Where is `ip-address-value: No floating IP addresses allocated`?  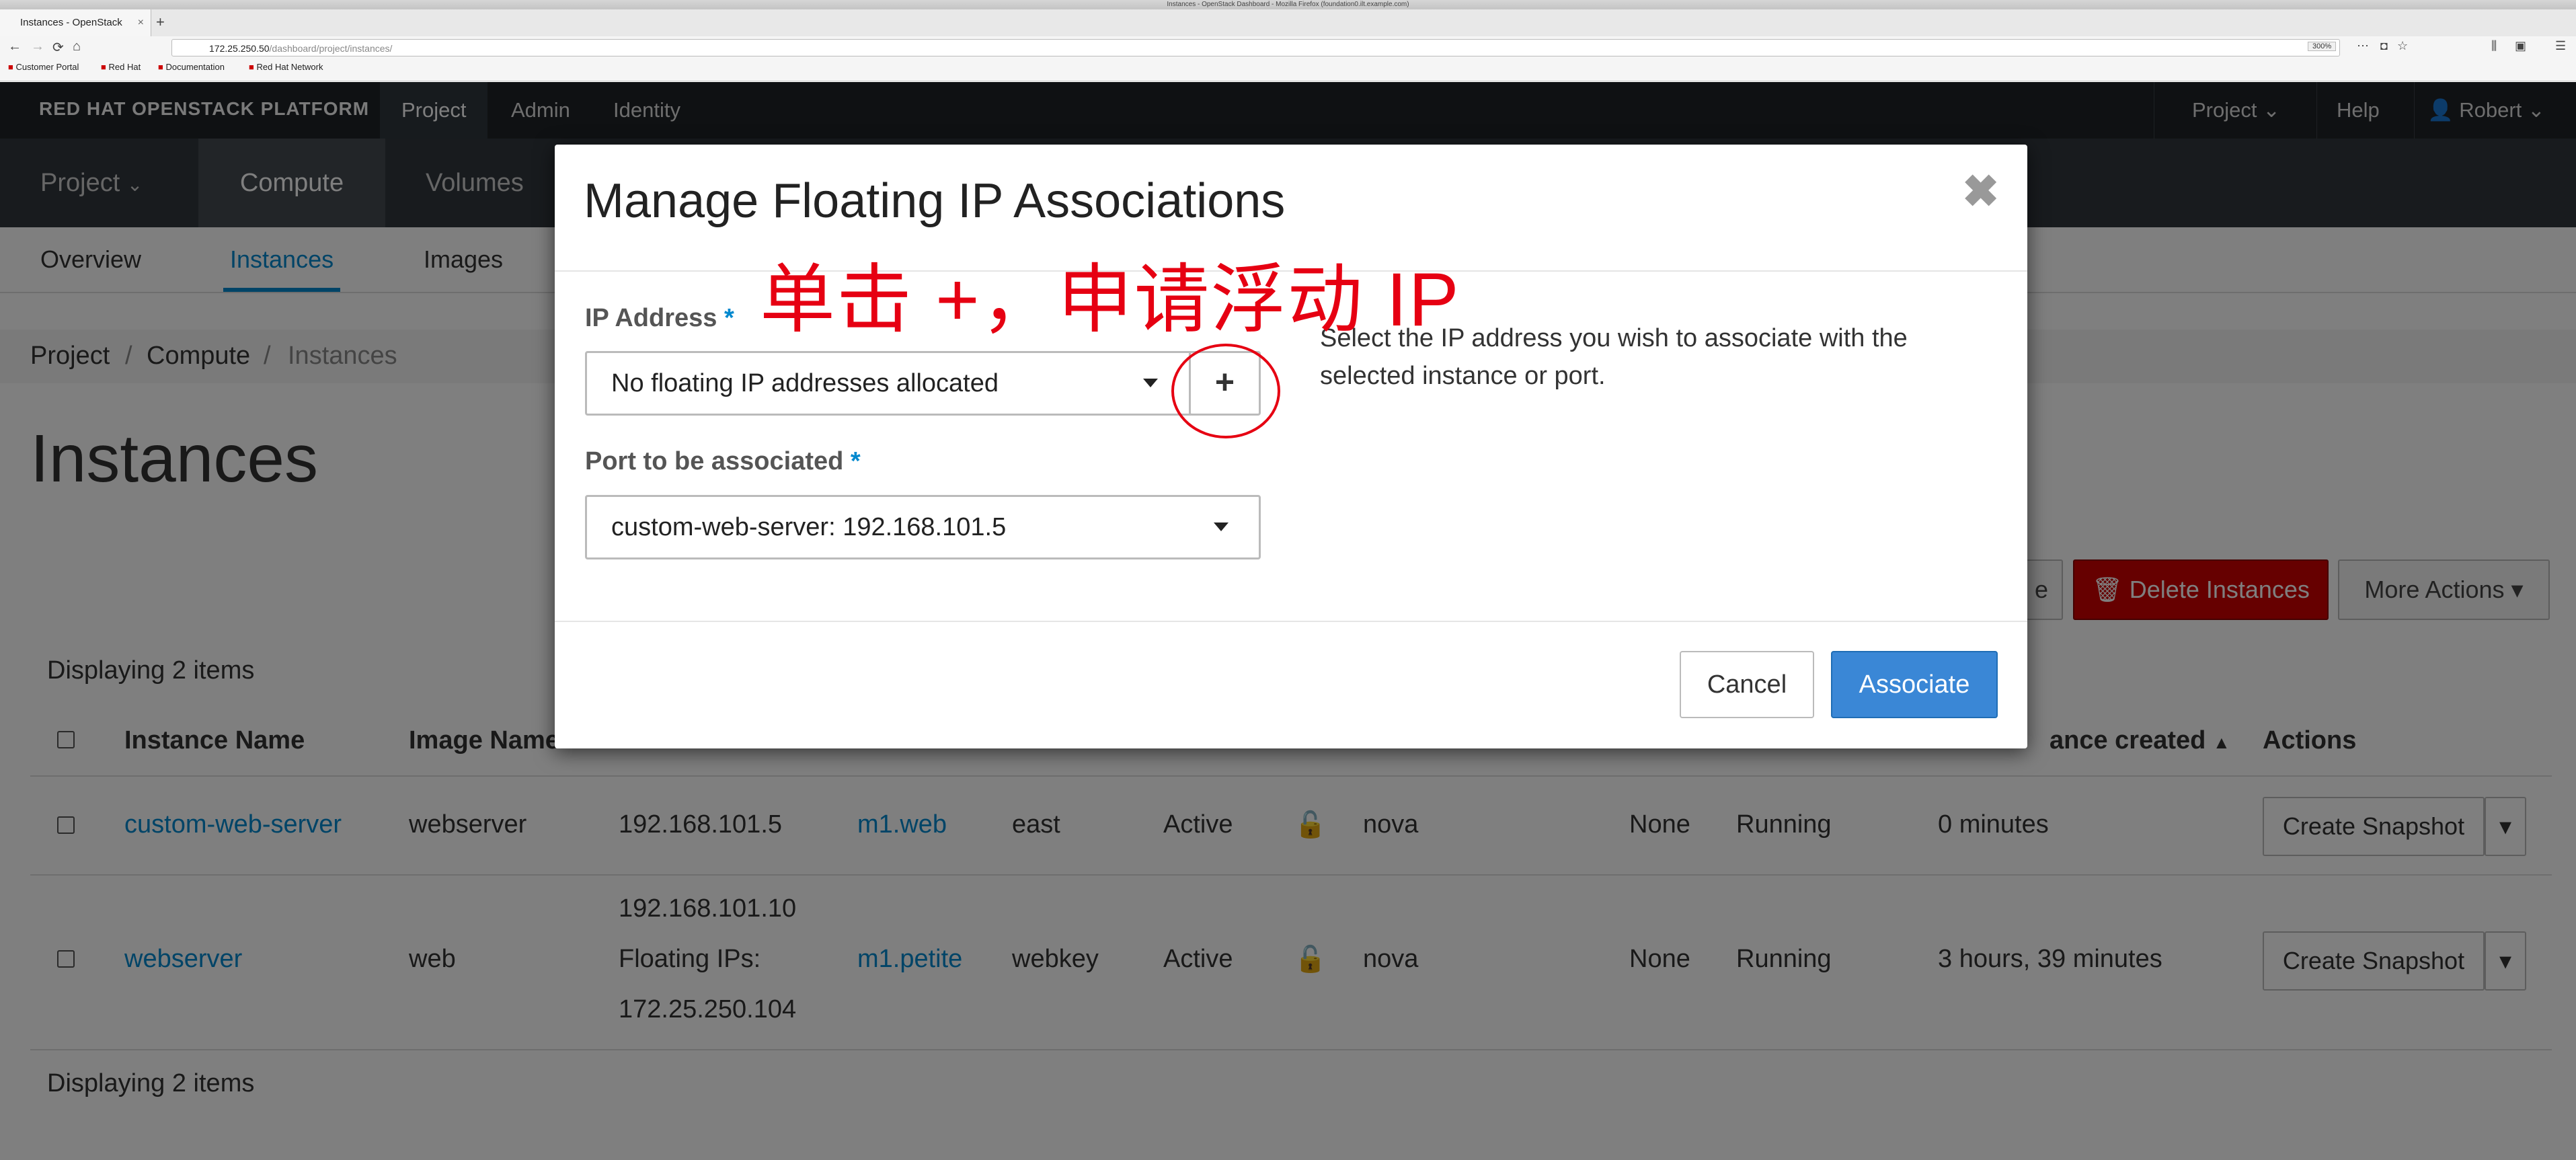
ip-address-value: No floating IP addresses allocated is located at coordinates (805, 383).